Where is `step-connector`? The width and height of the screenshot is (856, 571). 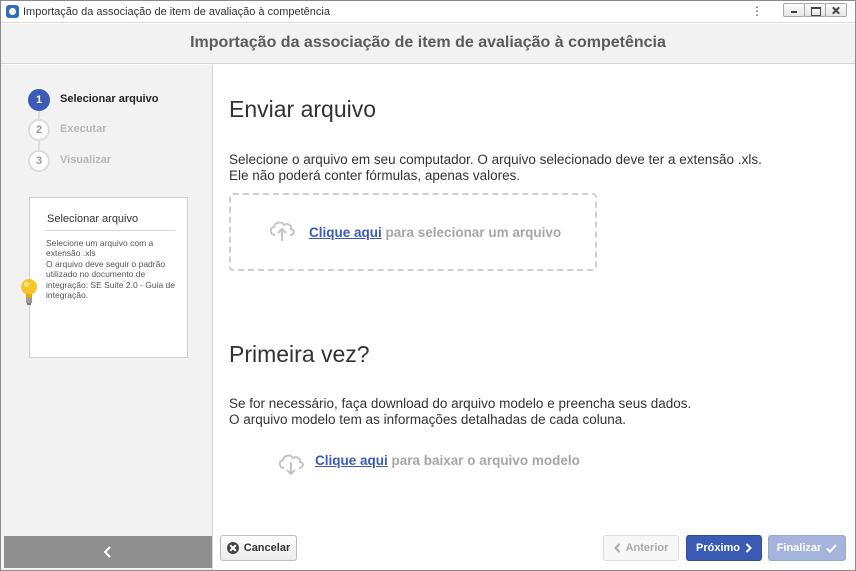
step-connector is located at coordinates (39, 145).